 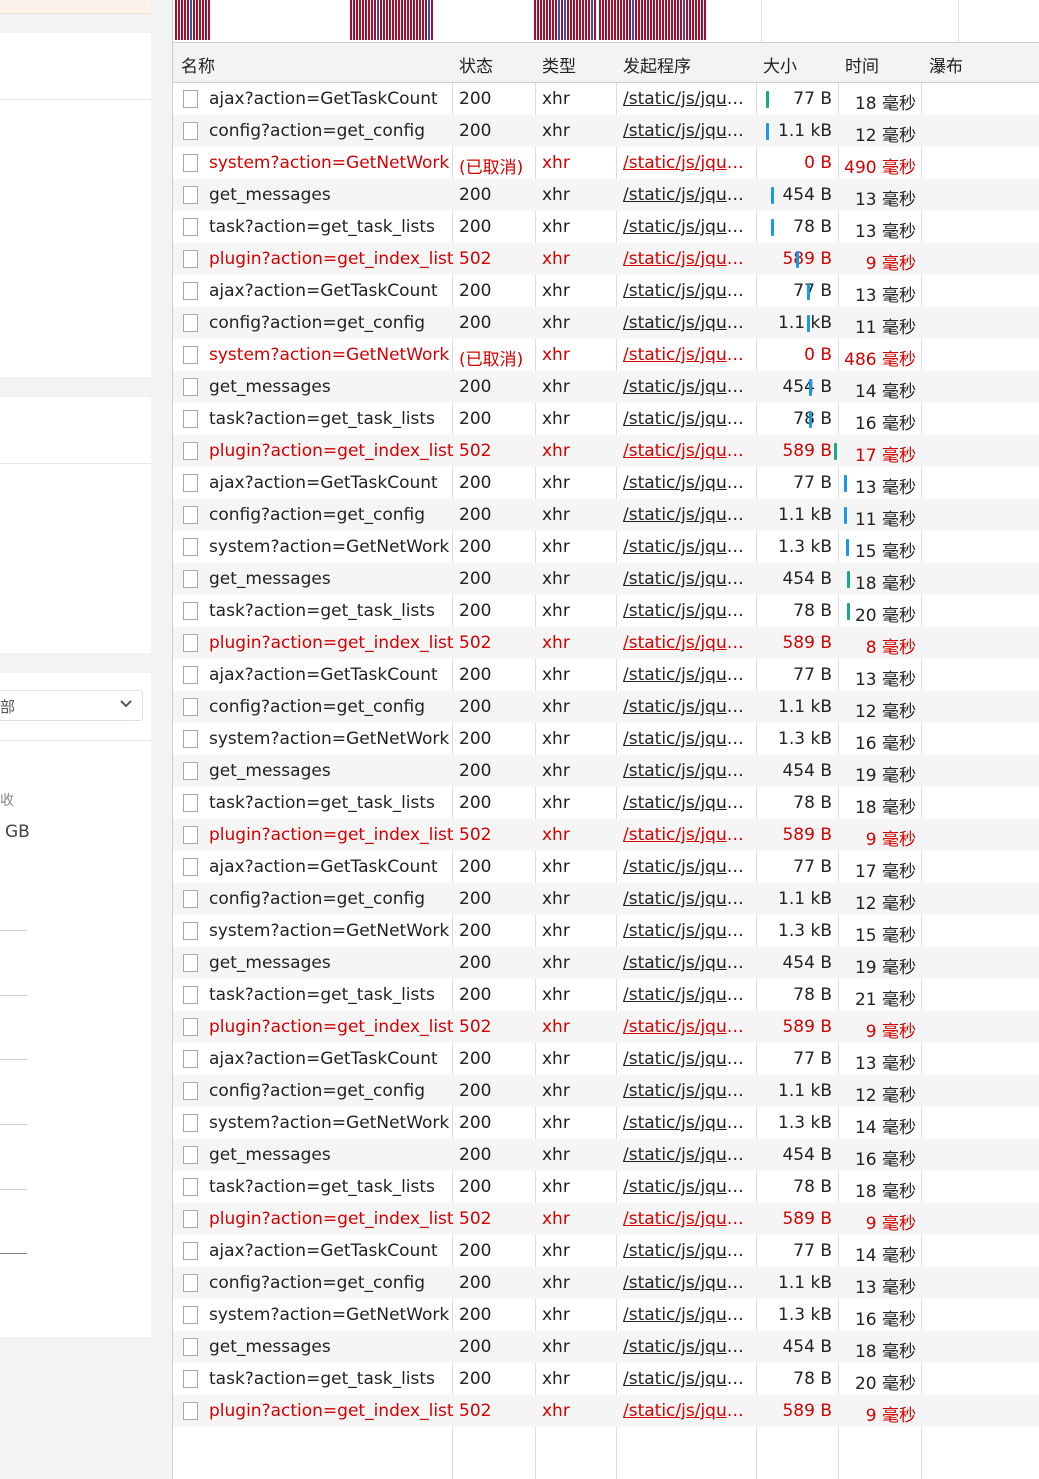 What do you see at coordinates (476, 64) in the screenshot?
I see `column-header-status: 状态` at bounding box center [476, 64].